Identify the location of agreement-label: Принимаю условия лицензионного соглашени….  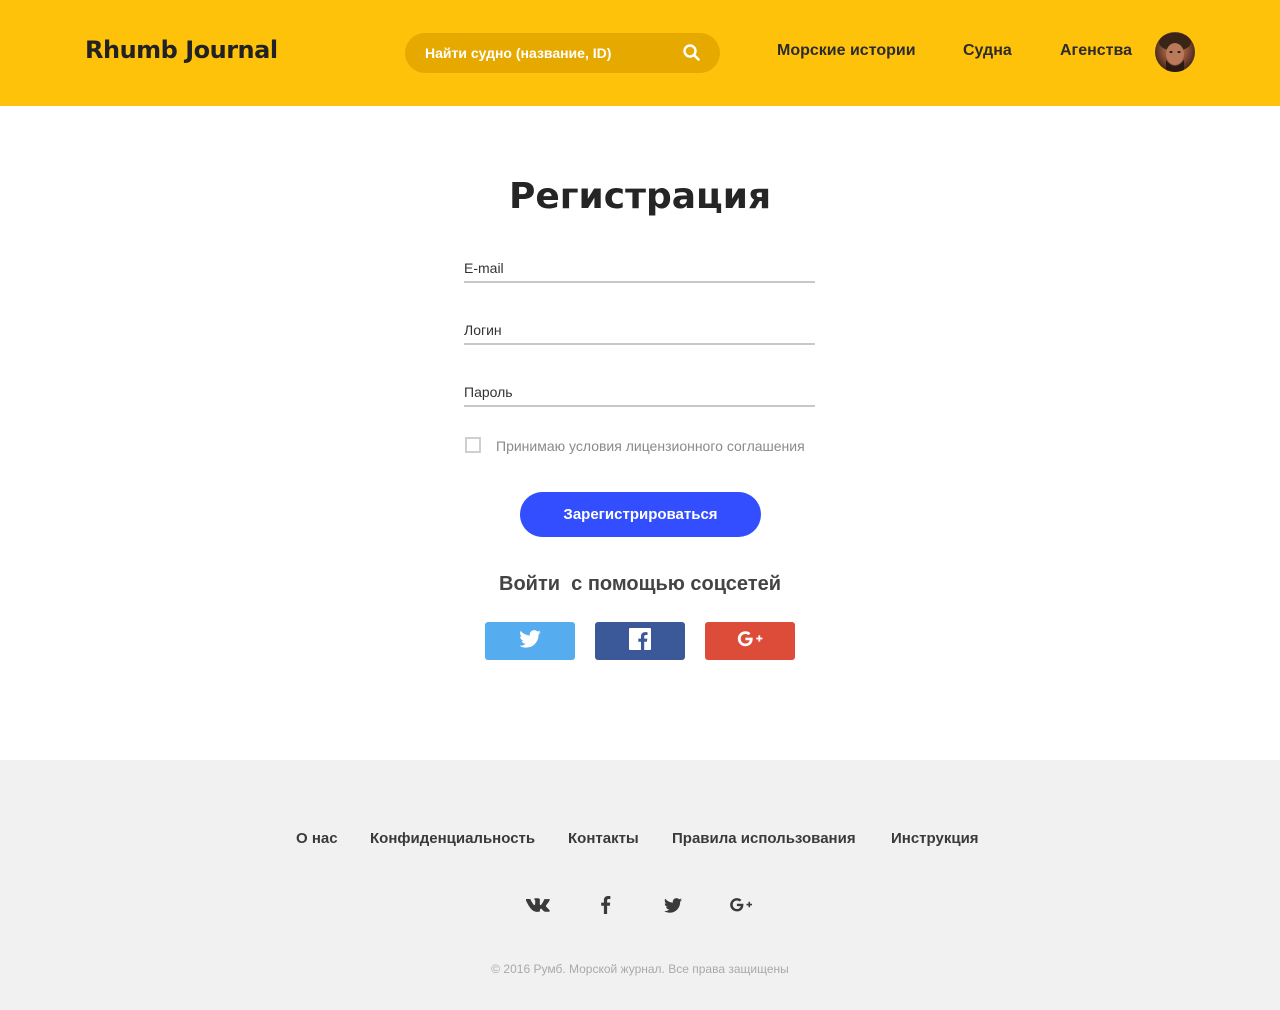
(650, 446).